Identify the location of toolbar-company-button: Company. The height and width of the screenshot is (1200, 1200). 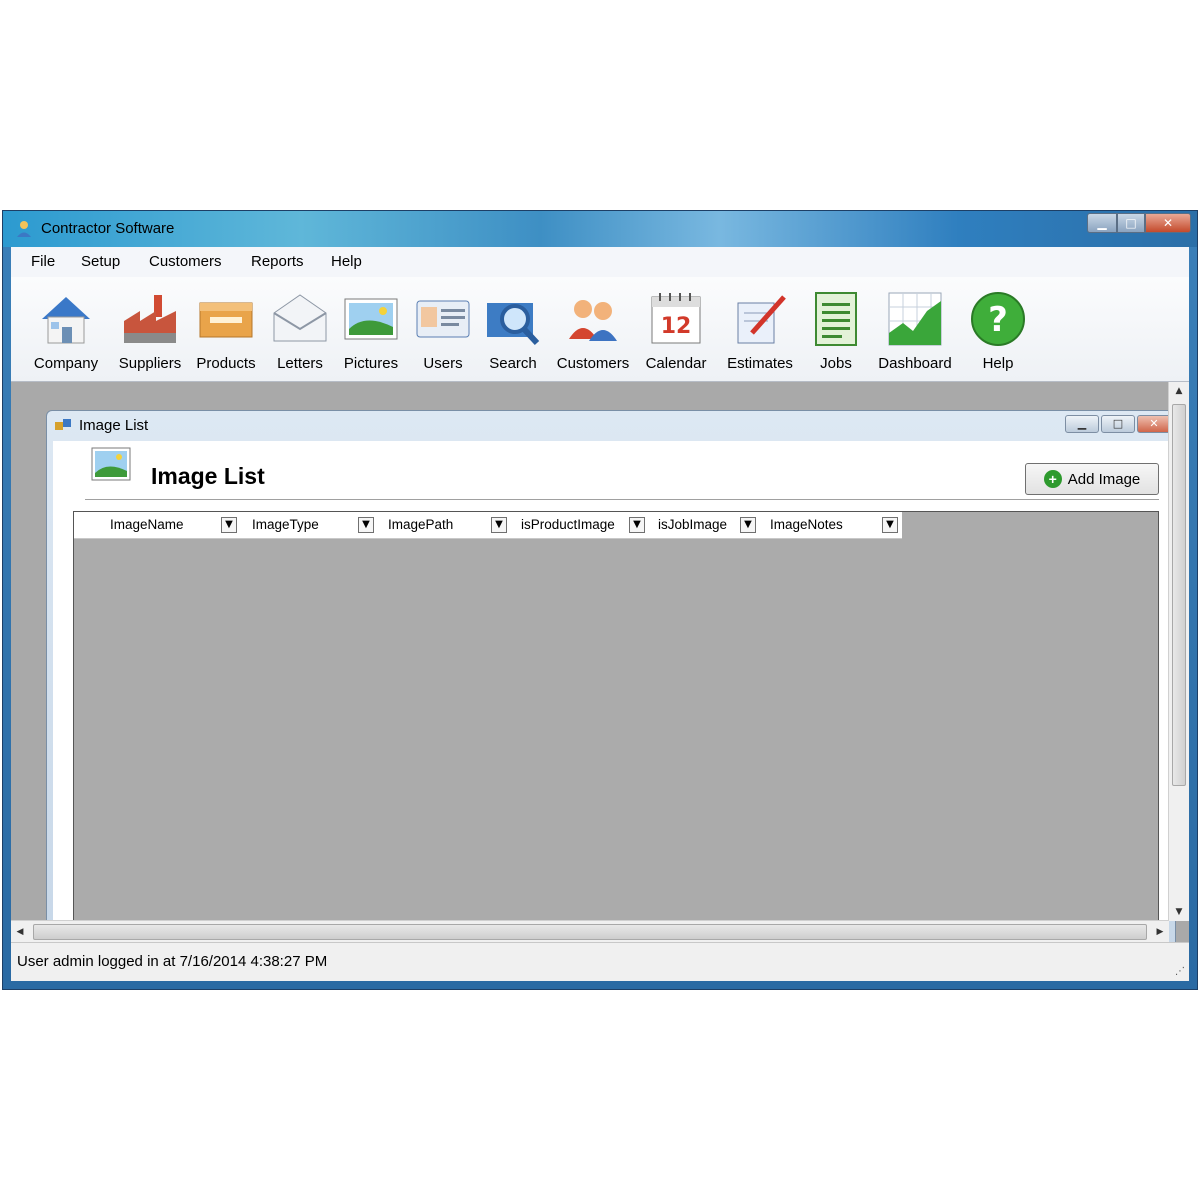
(66, 330).